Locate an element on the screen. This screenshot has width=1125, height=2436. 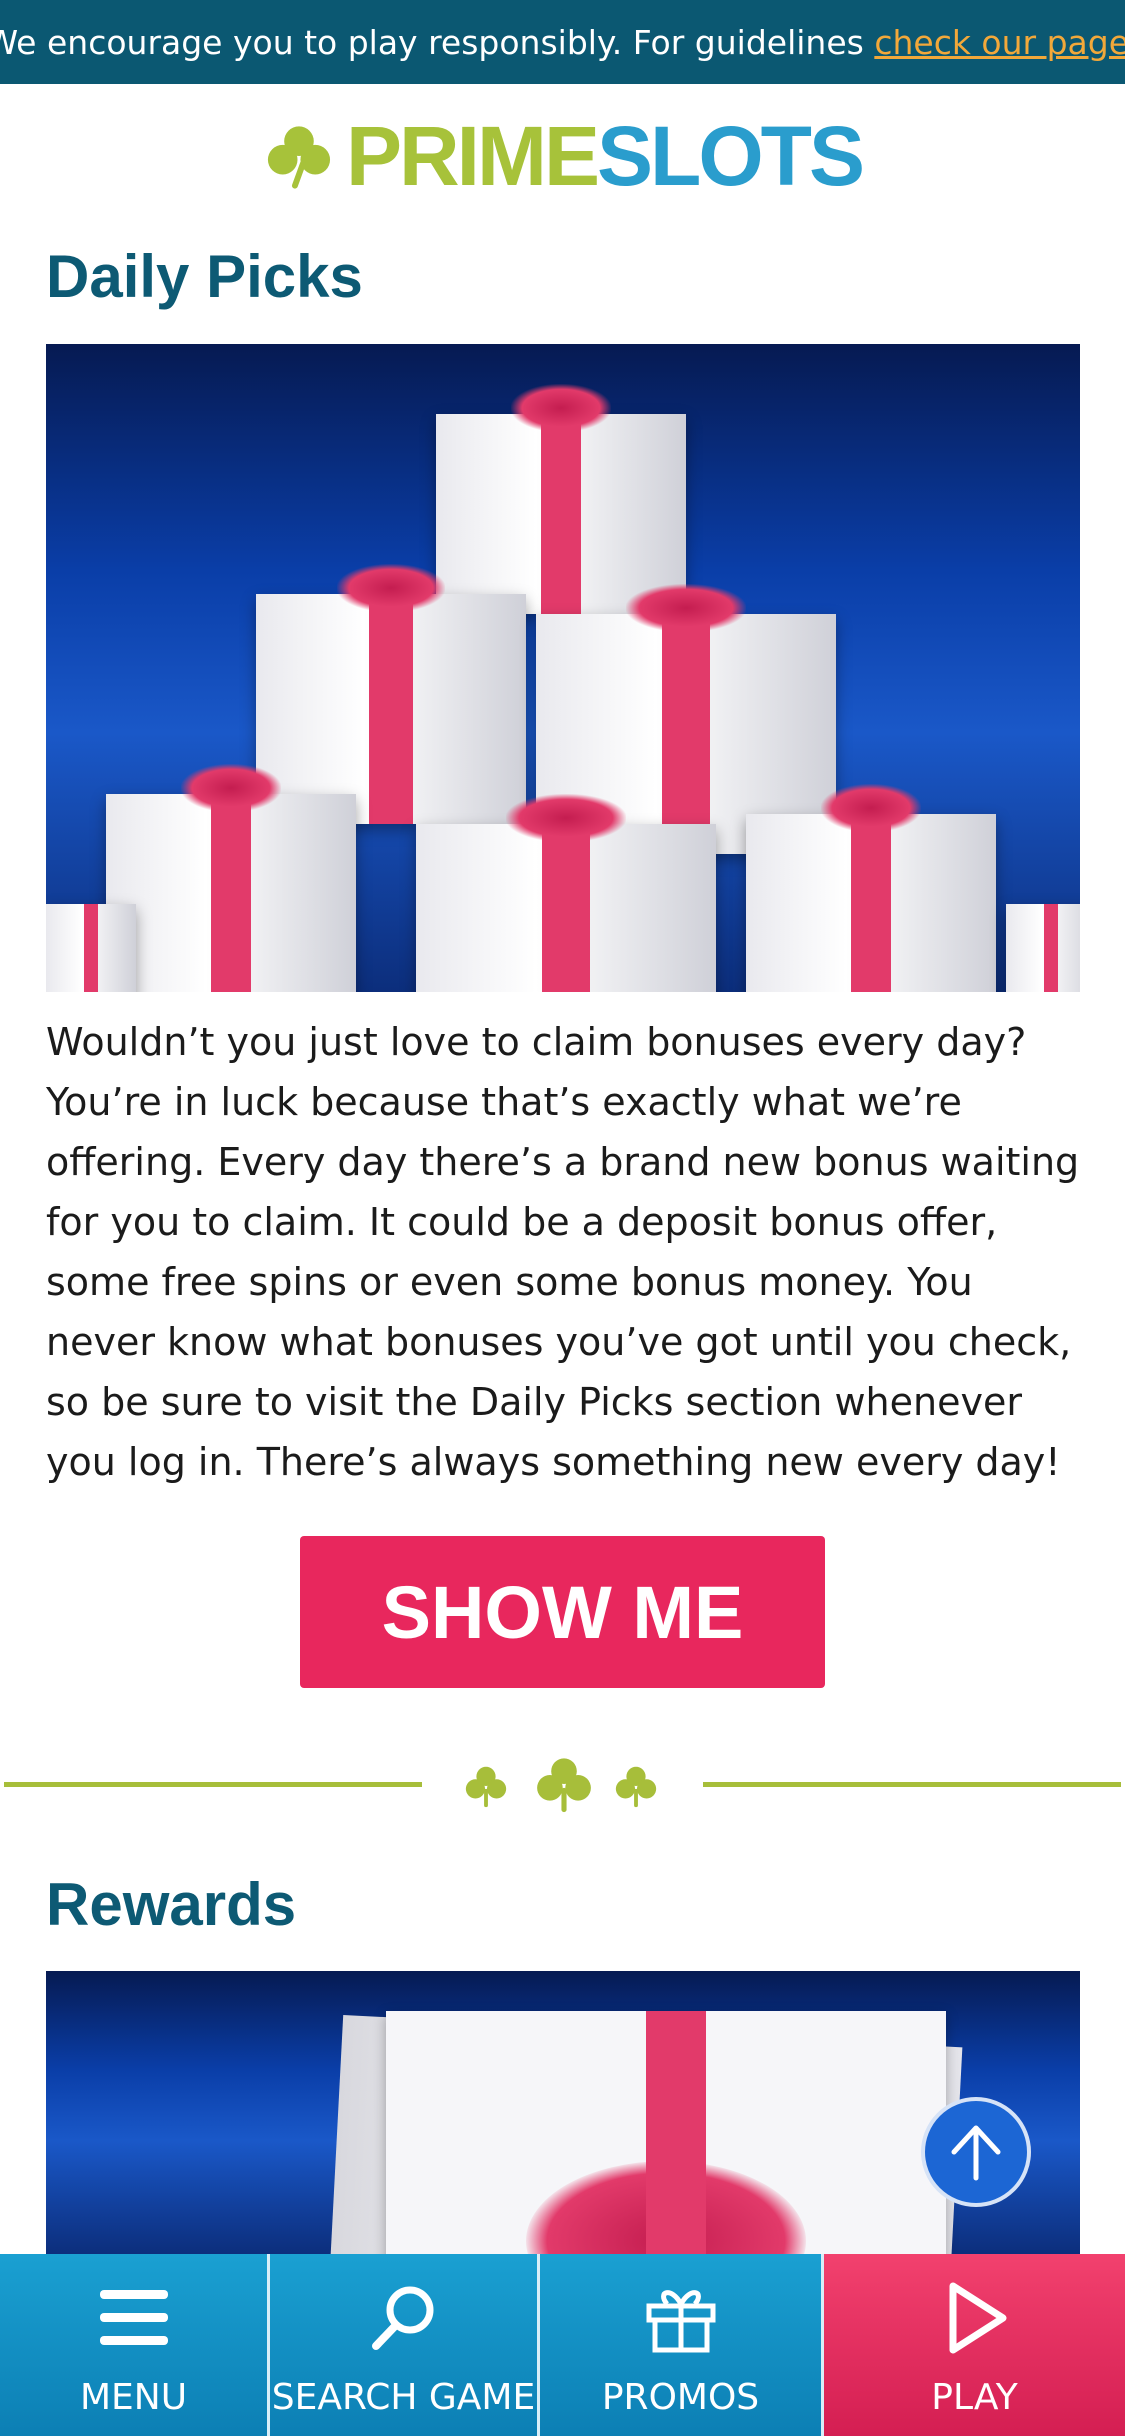
nav-promos: PROMOS is located at coordinates (682, 2345).